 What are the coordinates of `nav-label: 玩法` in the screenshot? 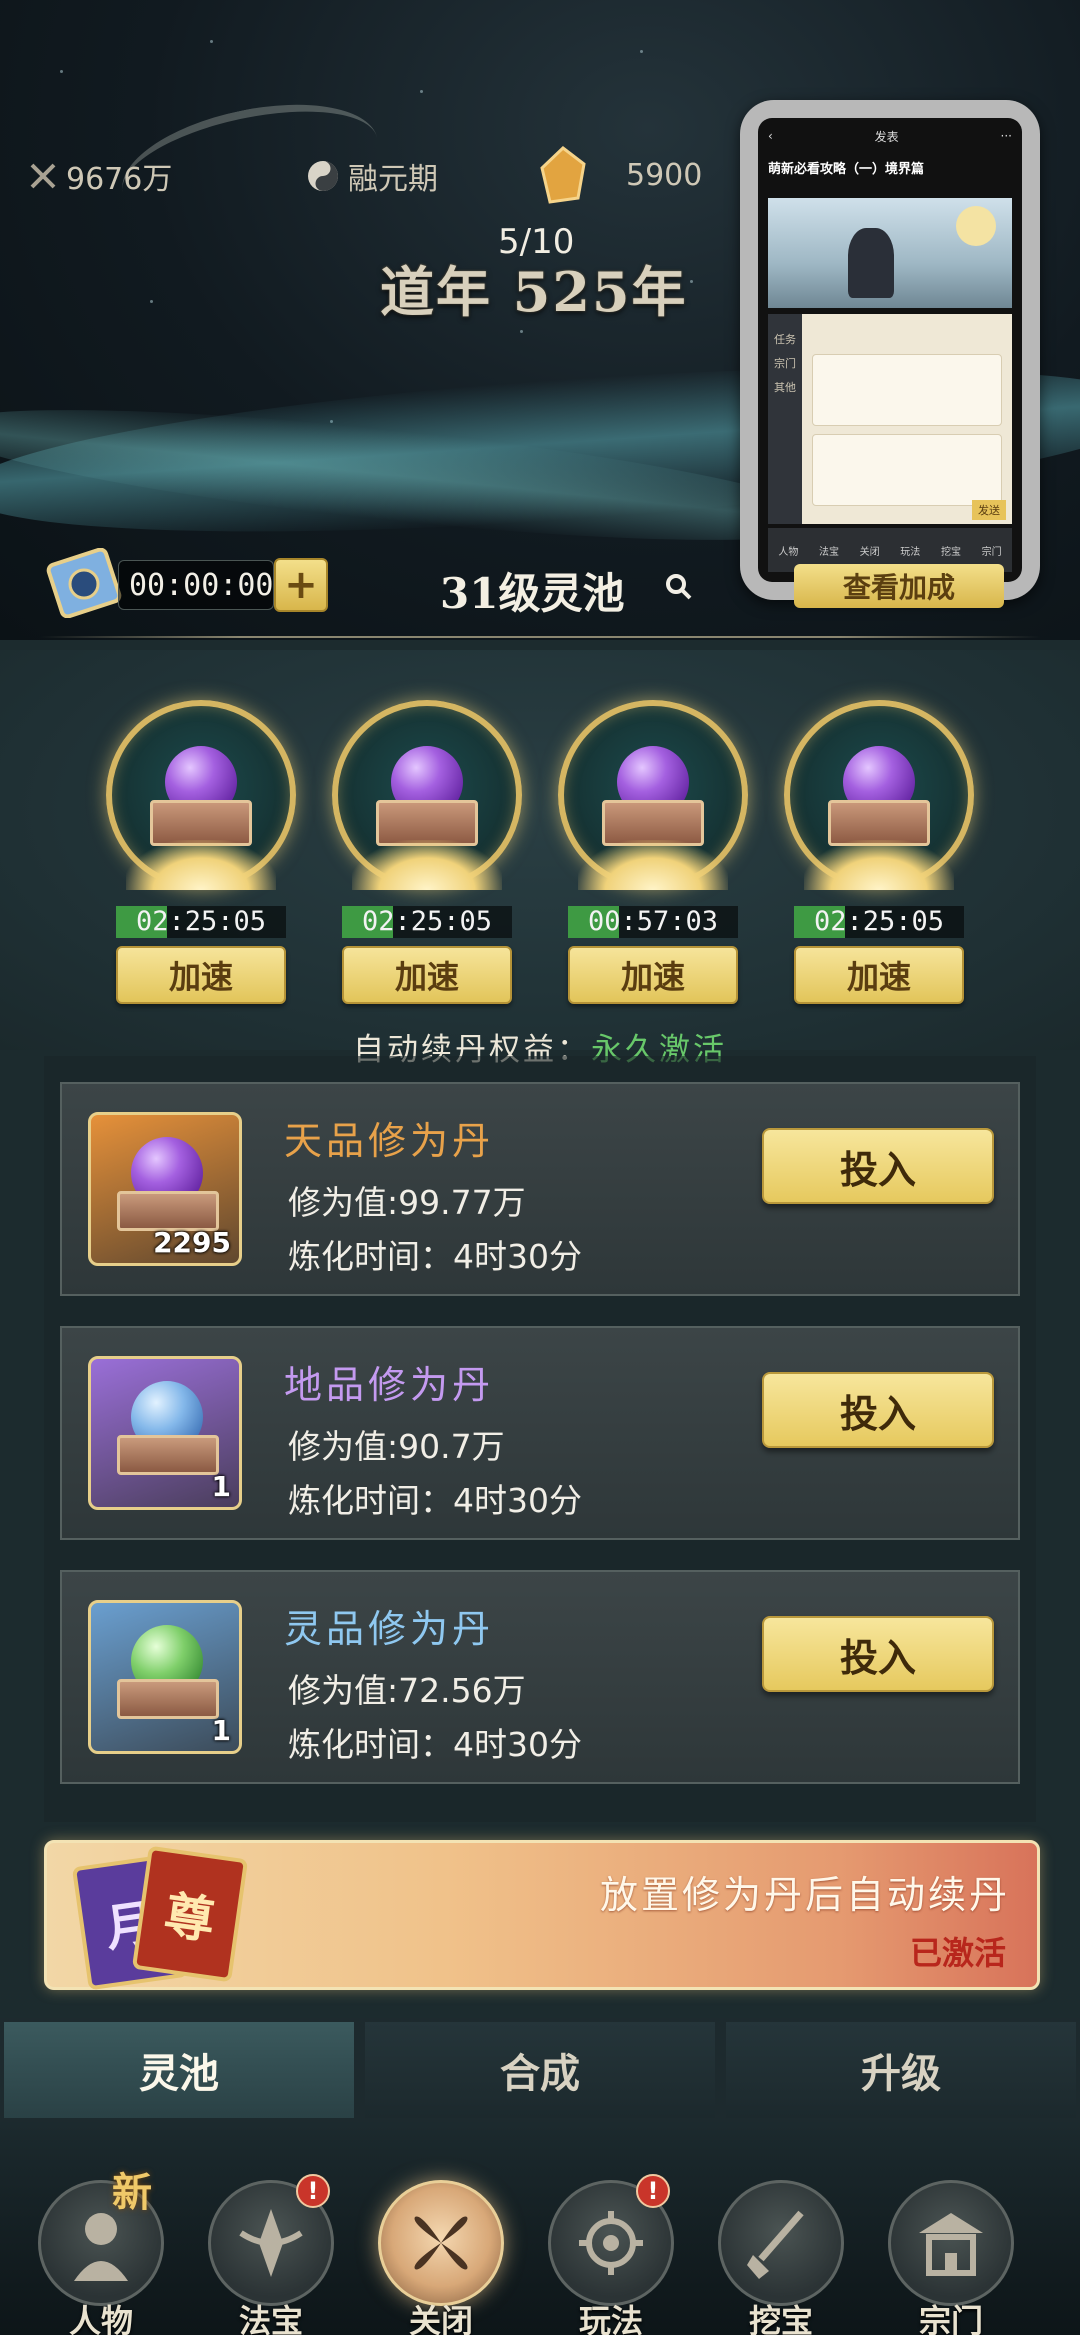 It's located at (610, 2318).